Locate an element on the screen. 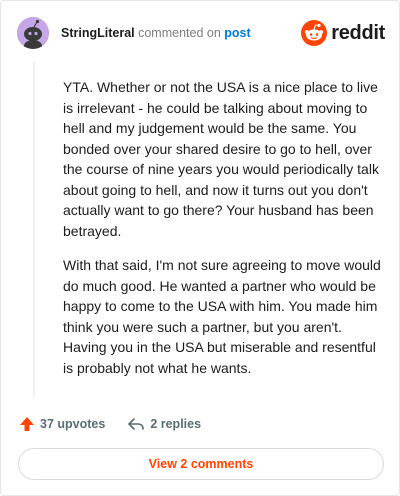 The image size is (400, 496). comment-byline: StringLiteral commented on post is located at coordinates (156, 33).